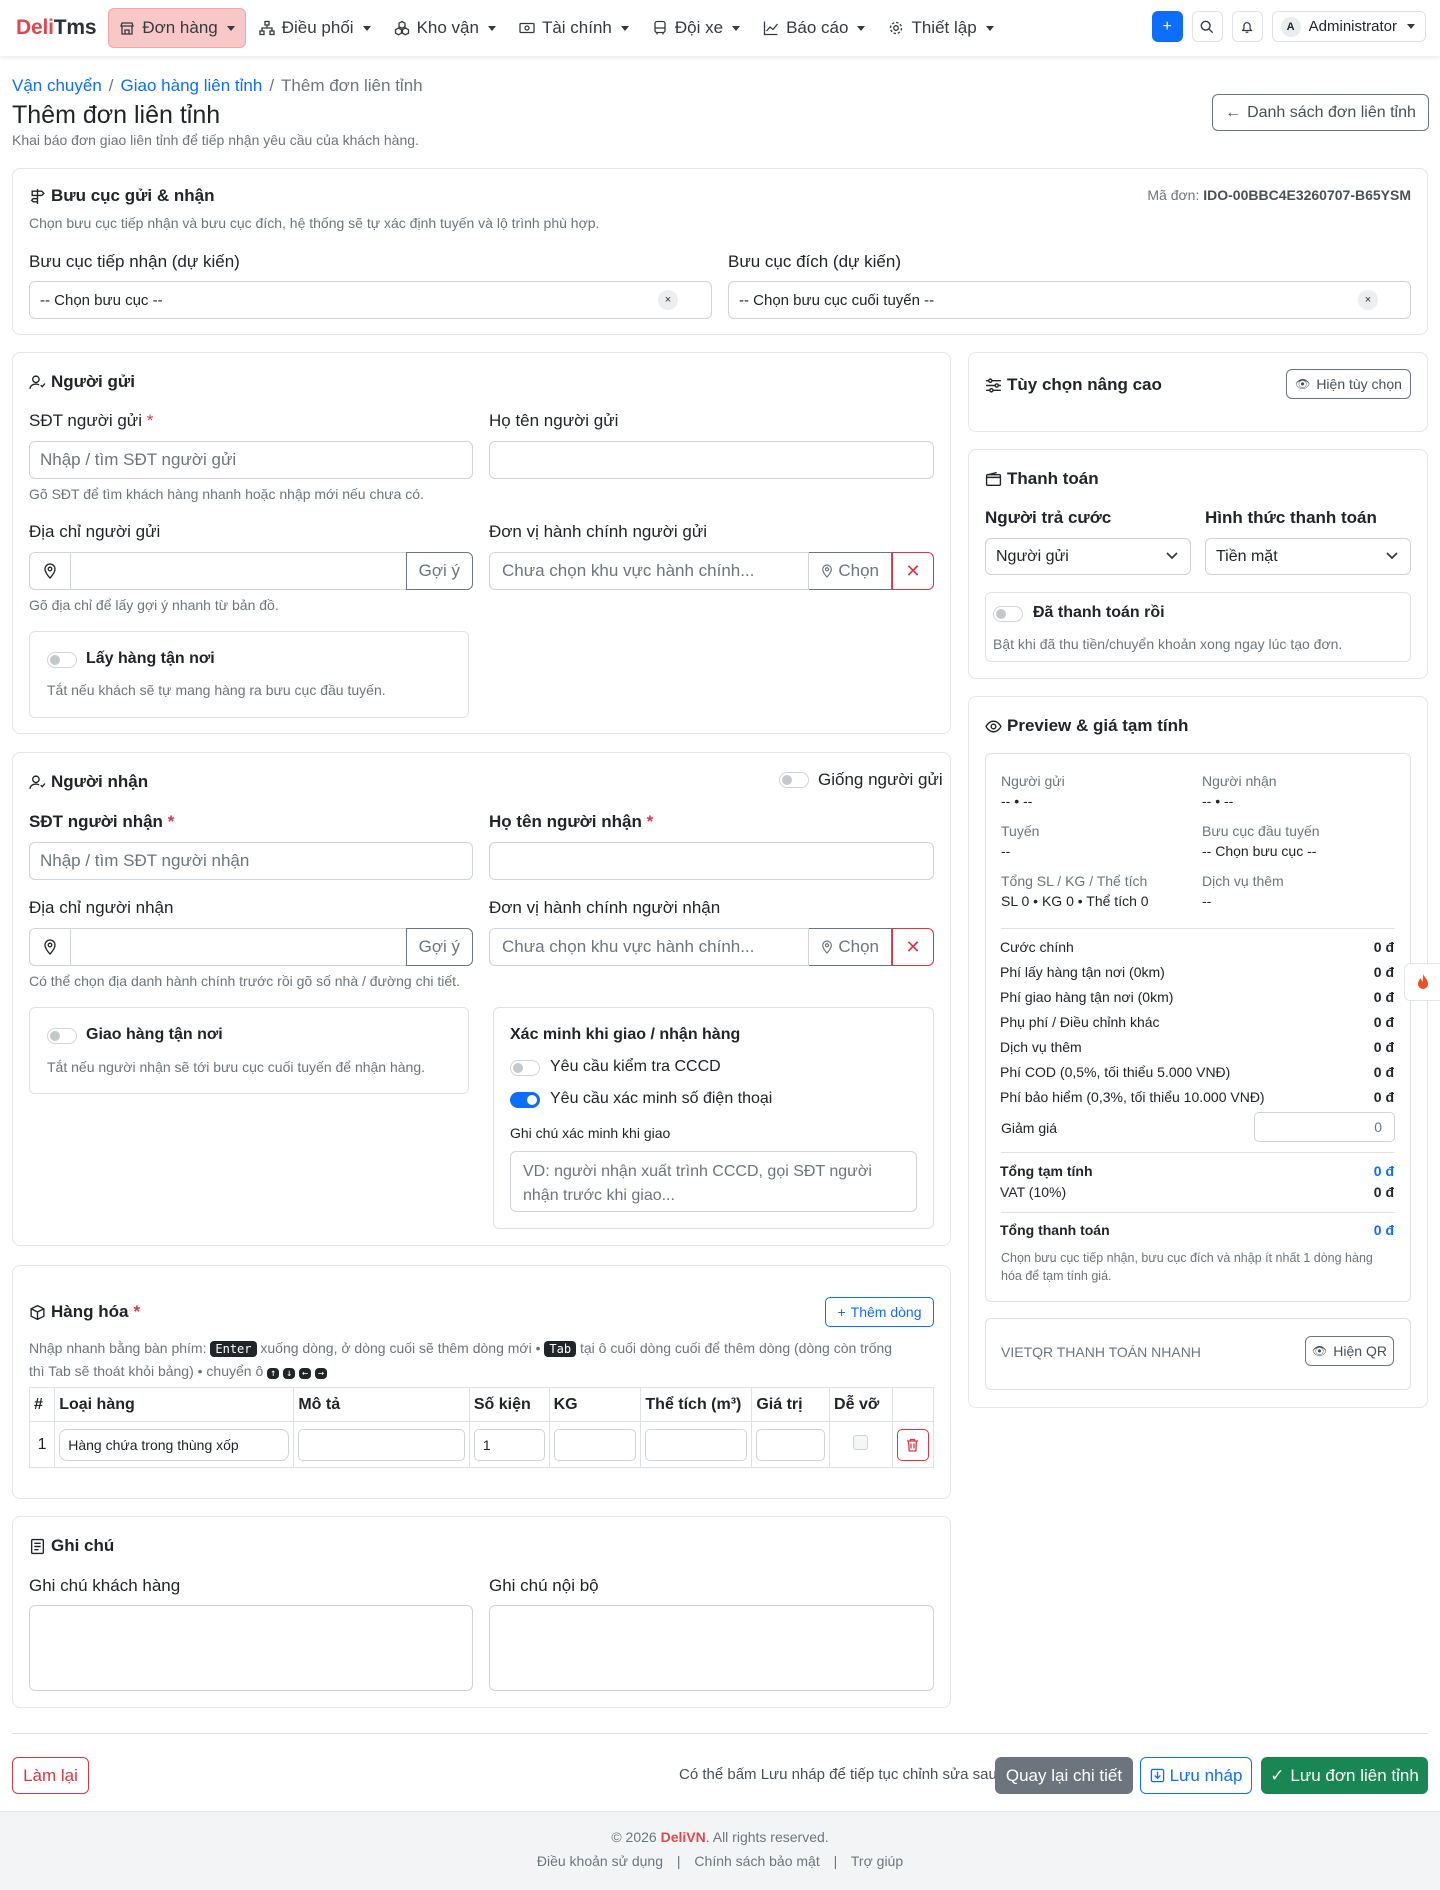 The height and width of the screenshot is (1890, 1440). Describe the element at coordinates (370, 300) in the screenshot. I see `origin-office-select: -- Chọn bưu cục --` at that location.